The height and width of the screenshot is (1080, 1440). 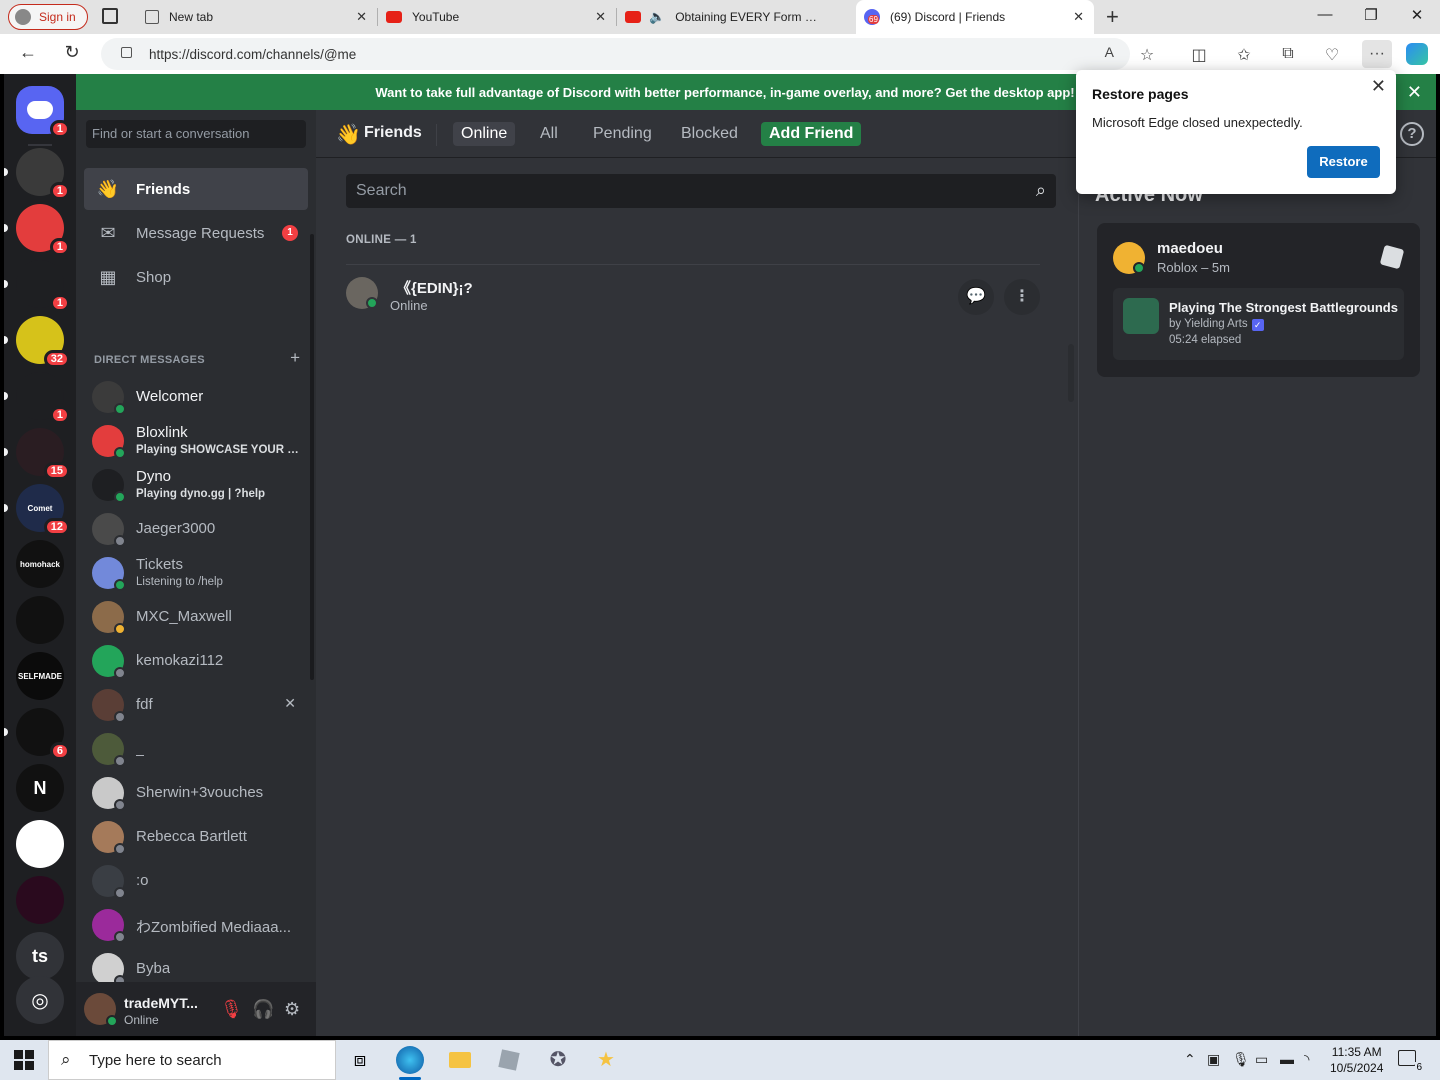 What do you see at coordinates (196, 749) in the screenshot?
I see `dm-item: _` at bounding box center [196, 749].